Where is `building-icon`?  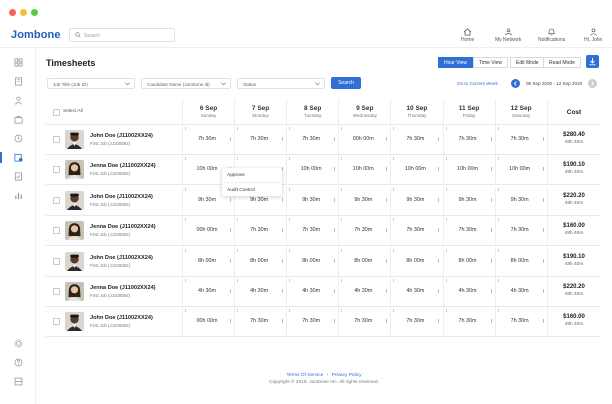 building-icon is located at coordinates (18, 81).